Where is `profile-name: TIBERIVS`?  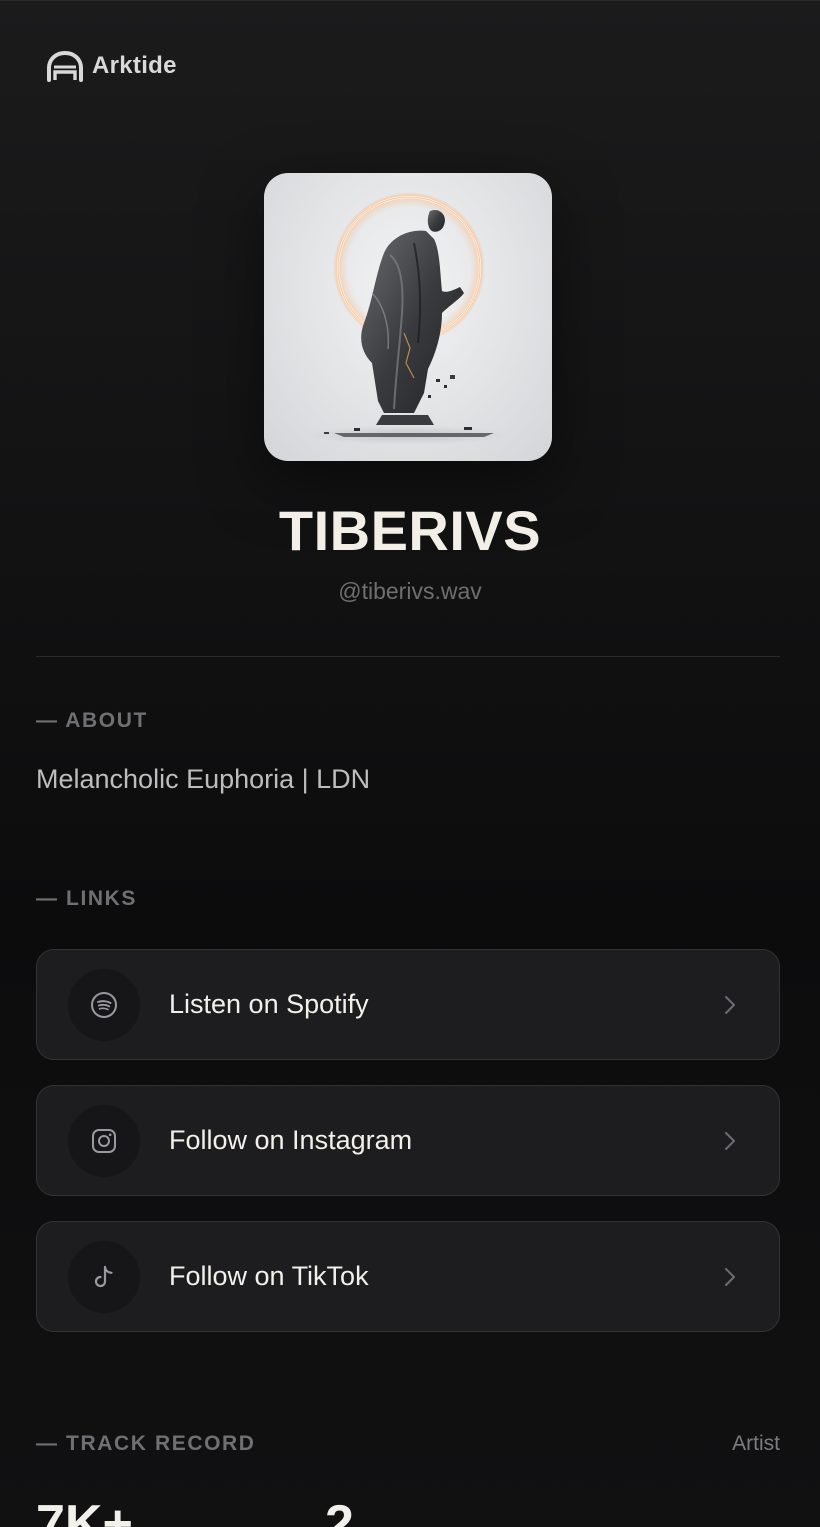 profile-name: TIBERIVS is located at coordinates (410, 530).